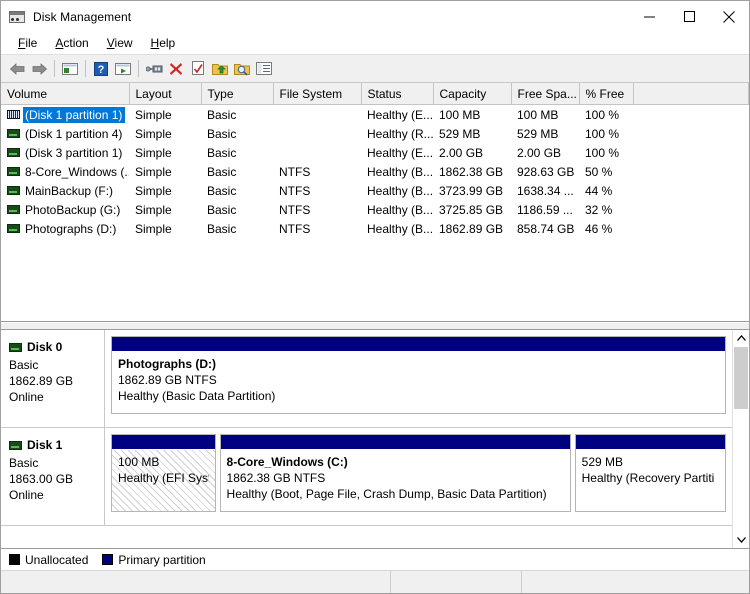  What do you see at coordinates (167, 380) in the screenshot?
I see `partition-size: 1862.89 GB NTFS` at bounding box center [167, 380].